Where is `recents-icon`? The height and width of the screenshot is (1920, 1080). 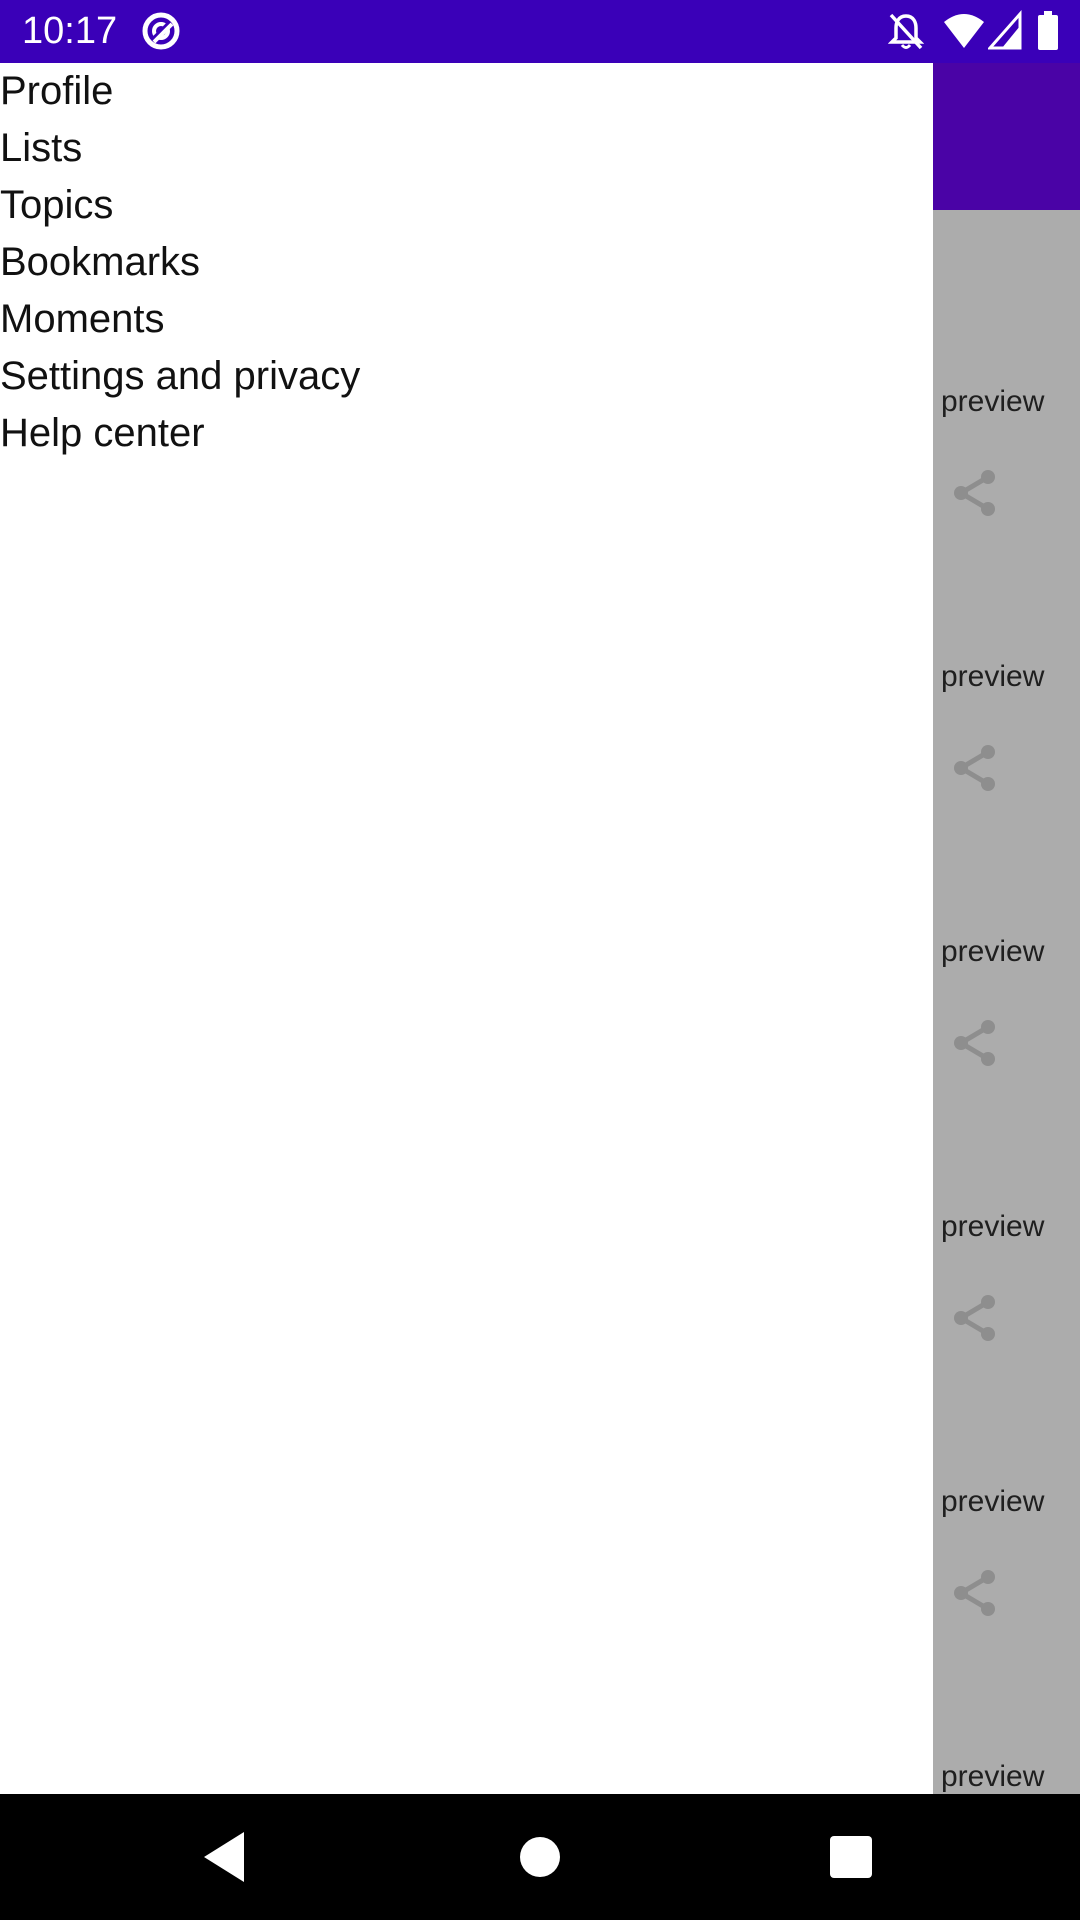
recents-icon is located at coordinates (851, 1857).